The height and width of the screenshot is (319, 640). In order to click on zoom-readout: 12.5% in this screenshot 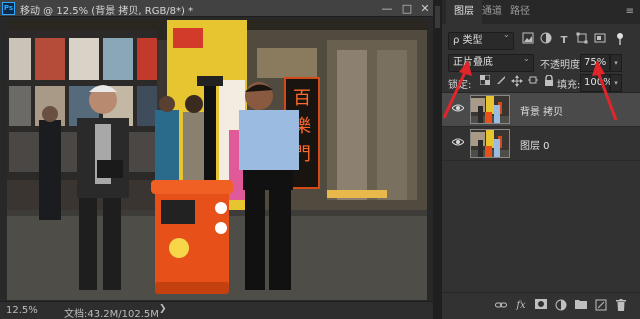, I will do `click(22, 310)`.